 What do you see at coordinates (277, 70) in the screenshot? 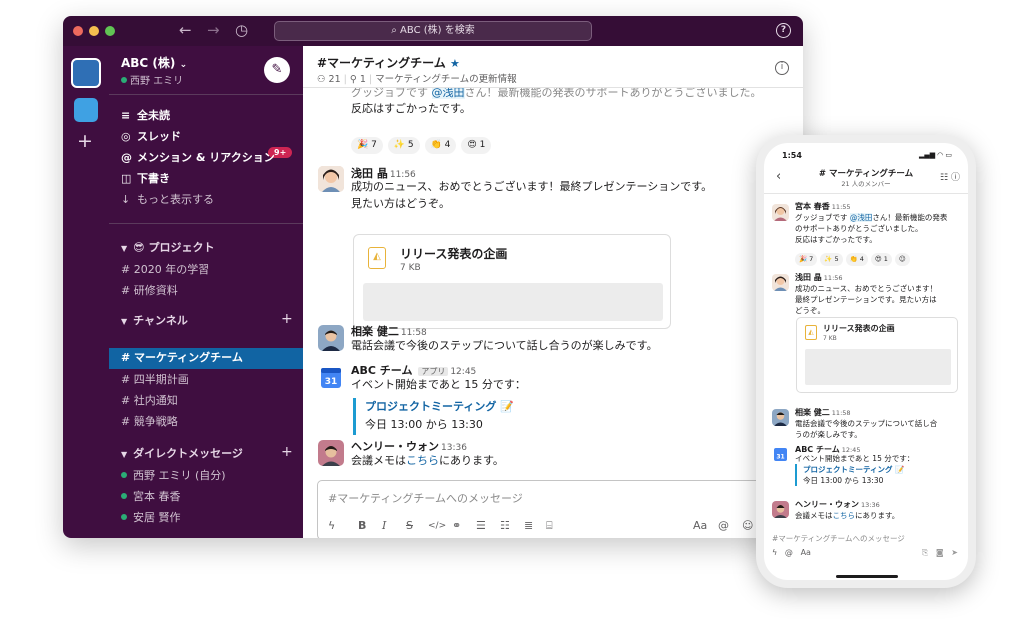
I see `compose-button: ✎` at bounding box center [277, 70].